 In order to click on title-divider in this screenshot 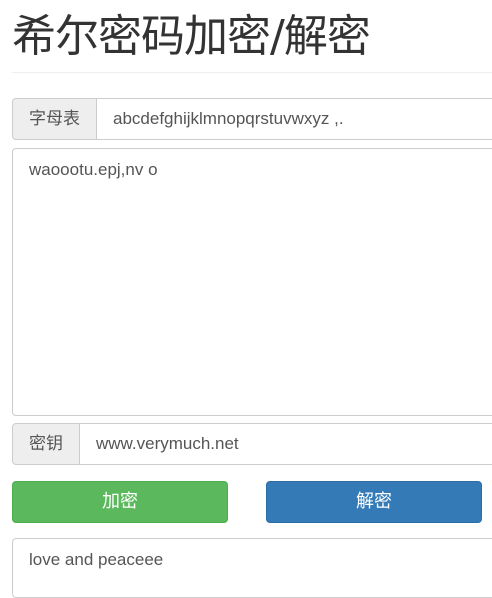, I will do `click(252, 72)`.